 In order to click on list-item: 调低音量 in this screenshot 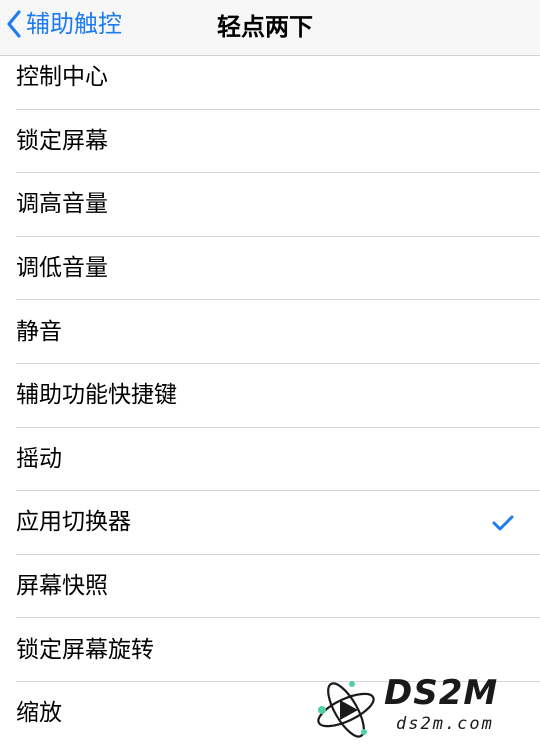, I will do `click(270, 269)`.